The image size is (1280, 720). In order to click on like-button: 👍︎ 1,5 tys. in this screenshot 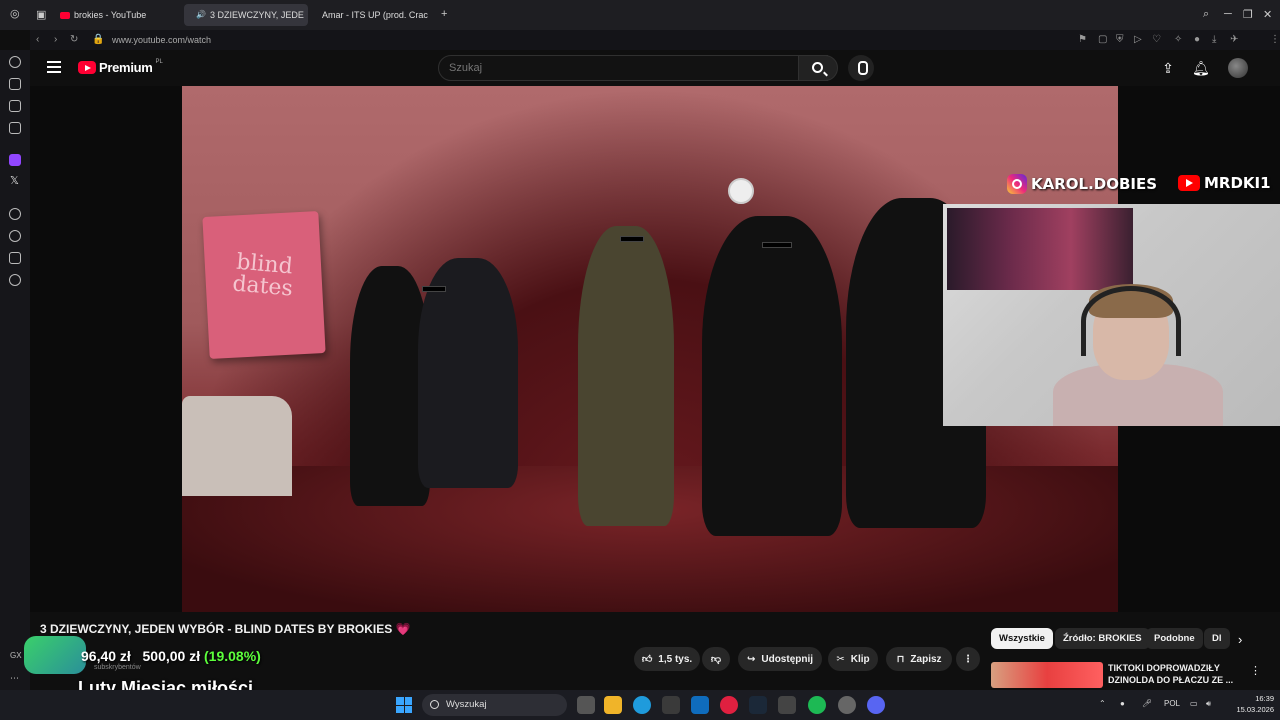, I will do `click(667, 659)`.